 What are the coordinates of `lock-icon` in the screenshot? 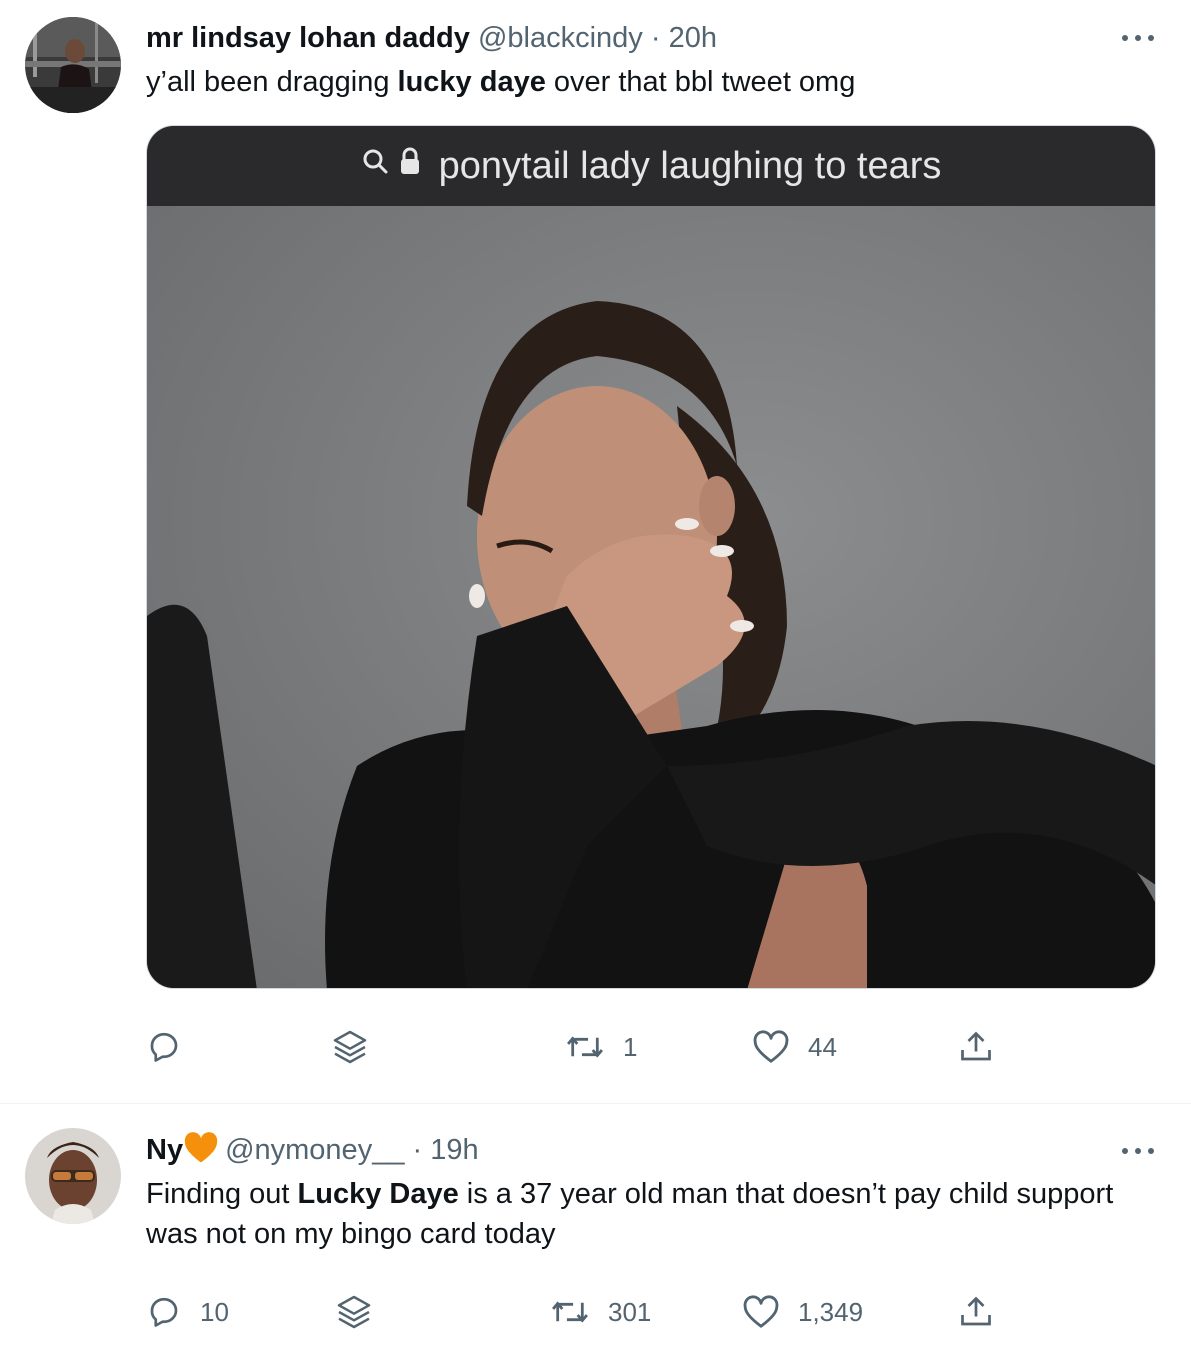 It's located at (409, 160).